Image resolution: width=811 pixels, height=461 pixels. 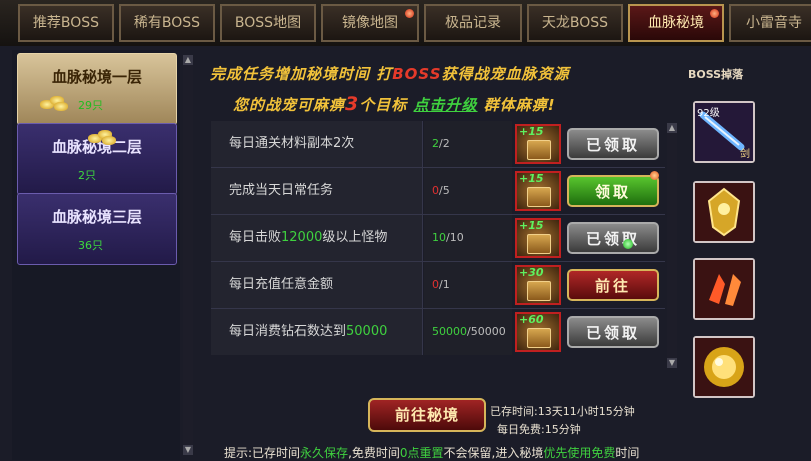 I want to click on gold-armor-icon, so click(x=724, y=212).